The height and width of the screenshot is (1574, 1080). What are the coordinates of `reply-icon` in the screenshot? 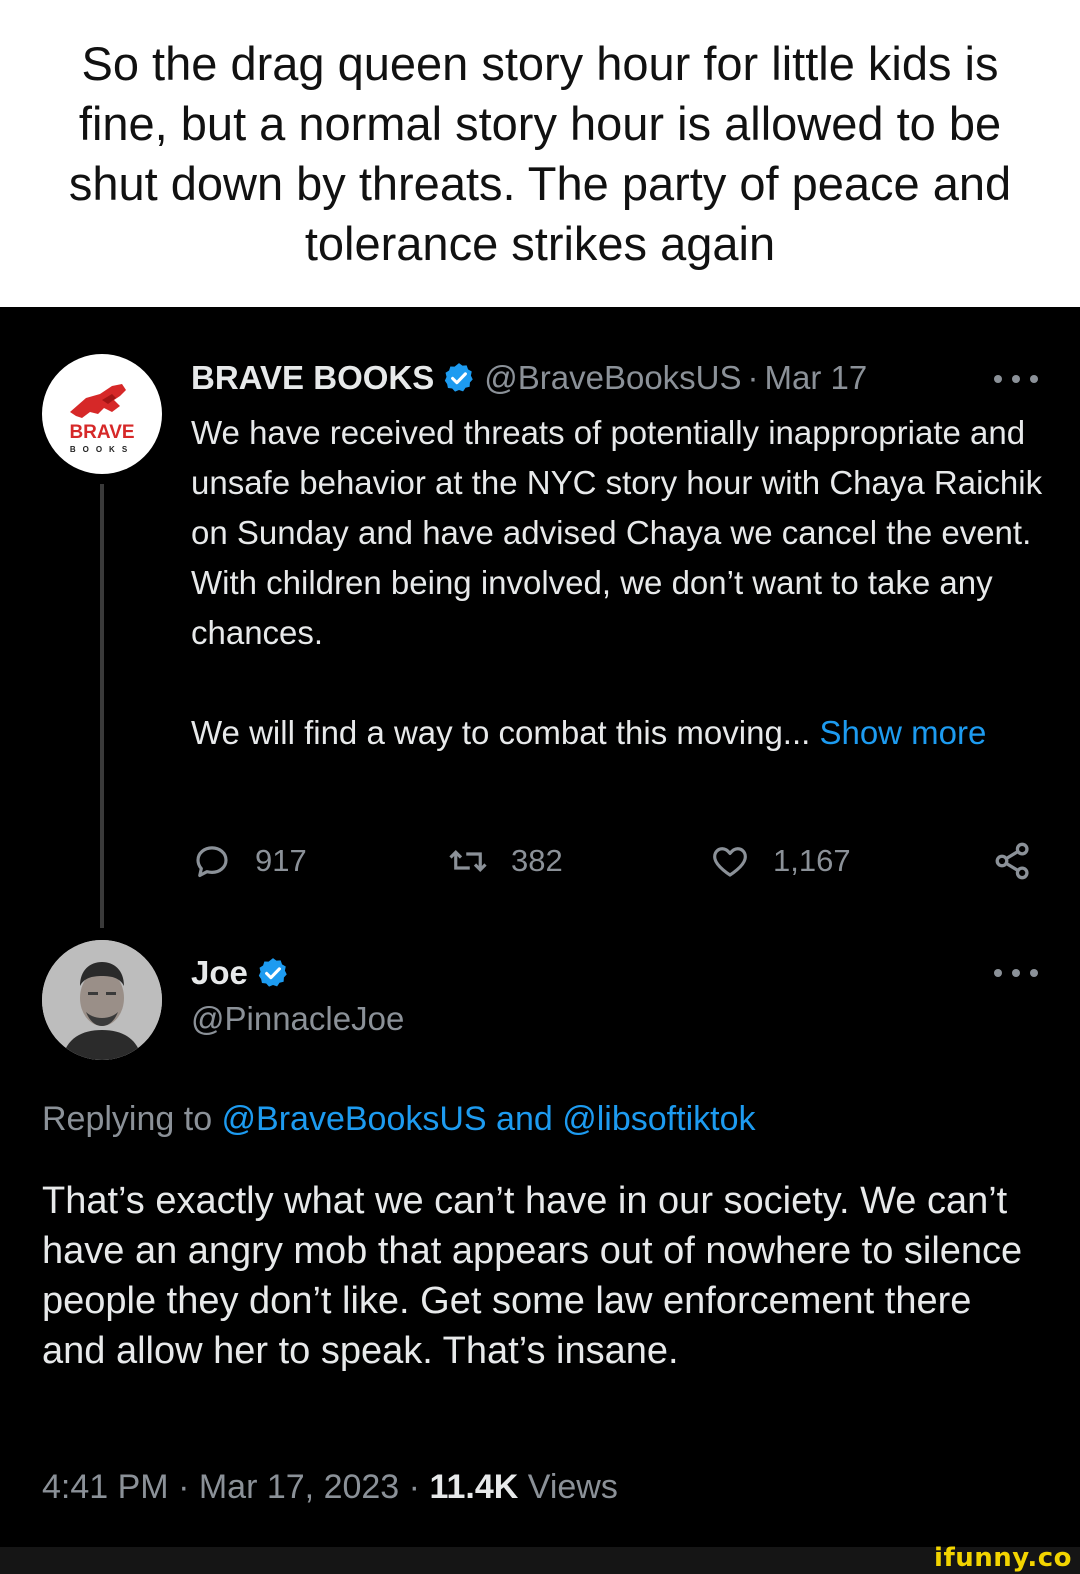 It's located at (212, 862).